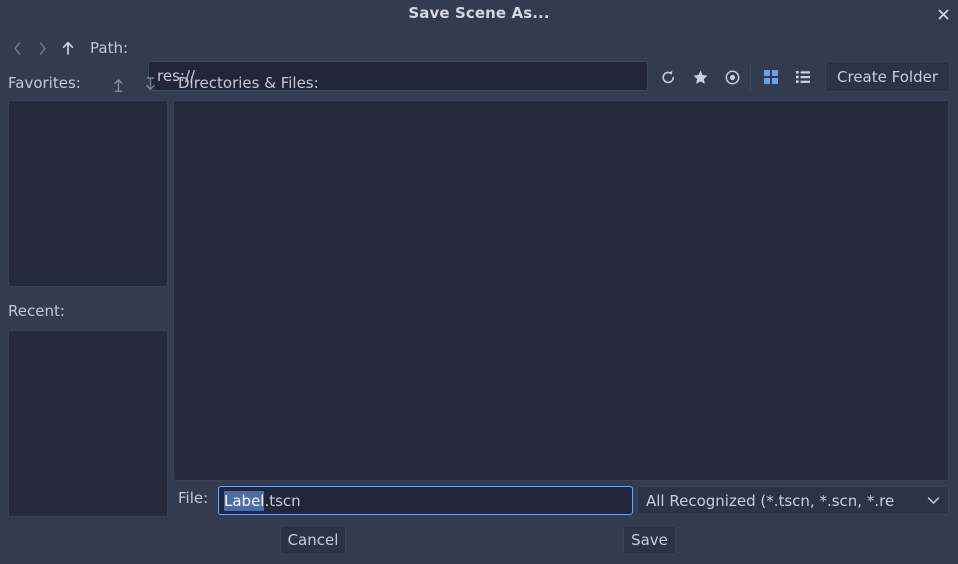  I want to click on refresh-icon, so click(668, 77).